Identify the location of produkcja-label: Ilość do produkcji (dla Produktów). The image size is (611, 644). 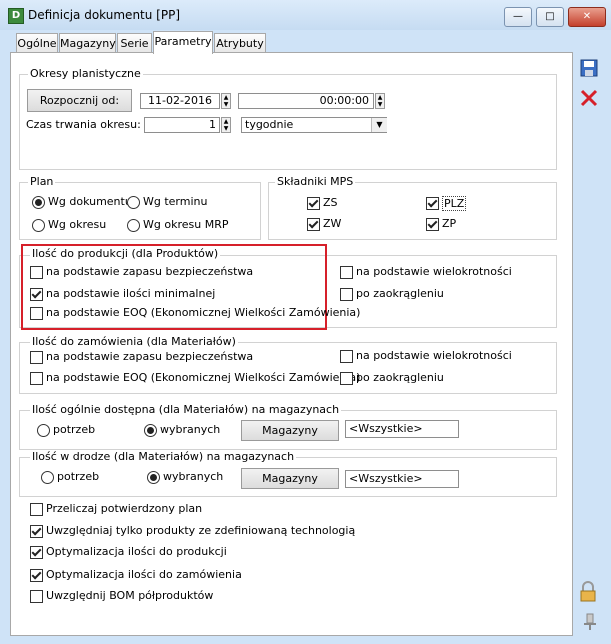
(125, 253).